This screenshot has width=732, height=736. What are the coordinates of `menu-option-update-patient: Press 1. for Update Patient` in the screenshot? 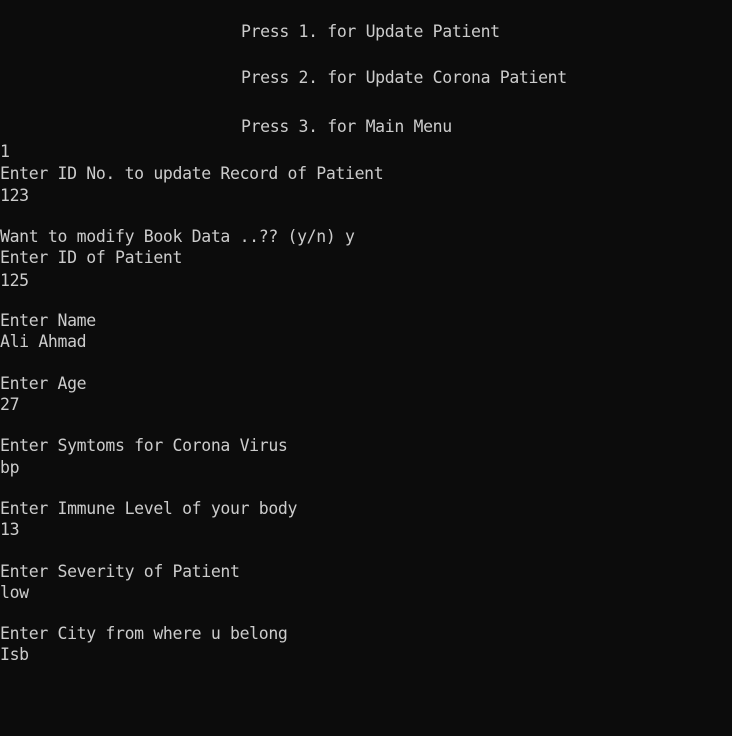 It's located at (370, 31).